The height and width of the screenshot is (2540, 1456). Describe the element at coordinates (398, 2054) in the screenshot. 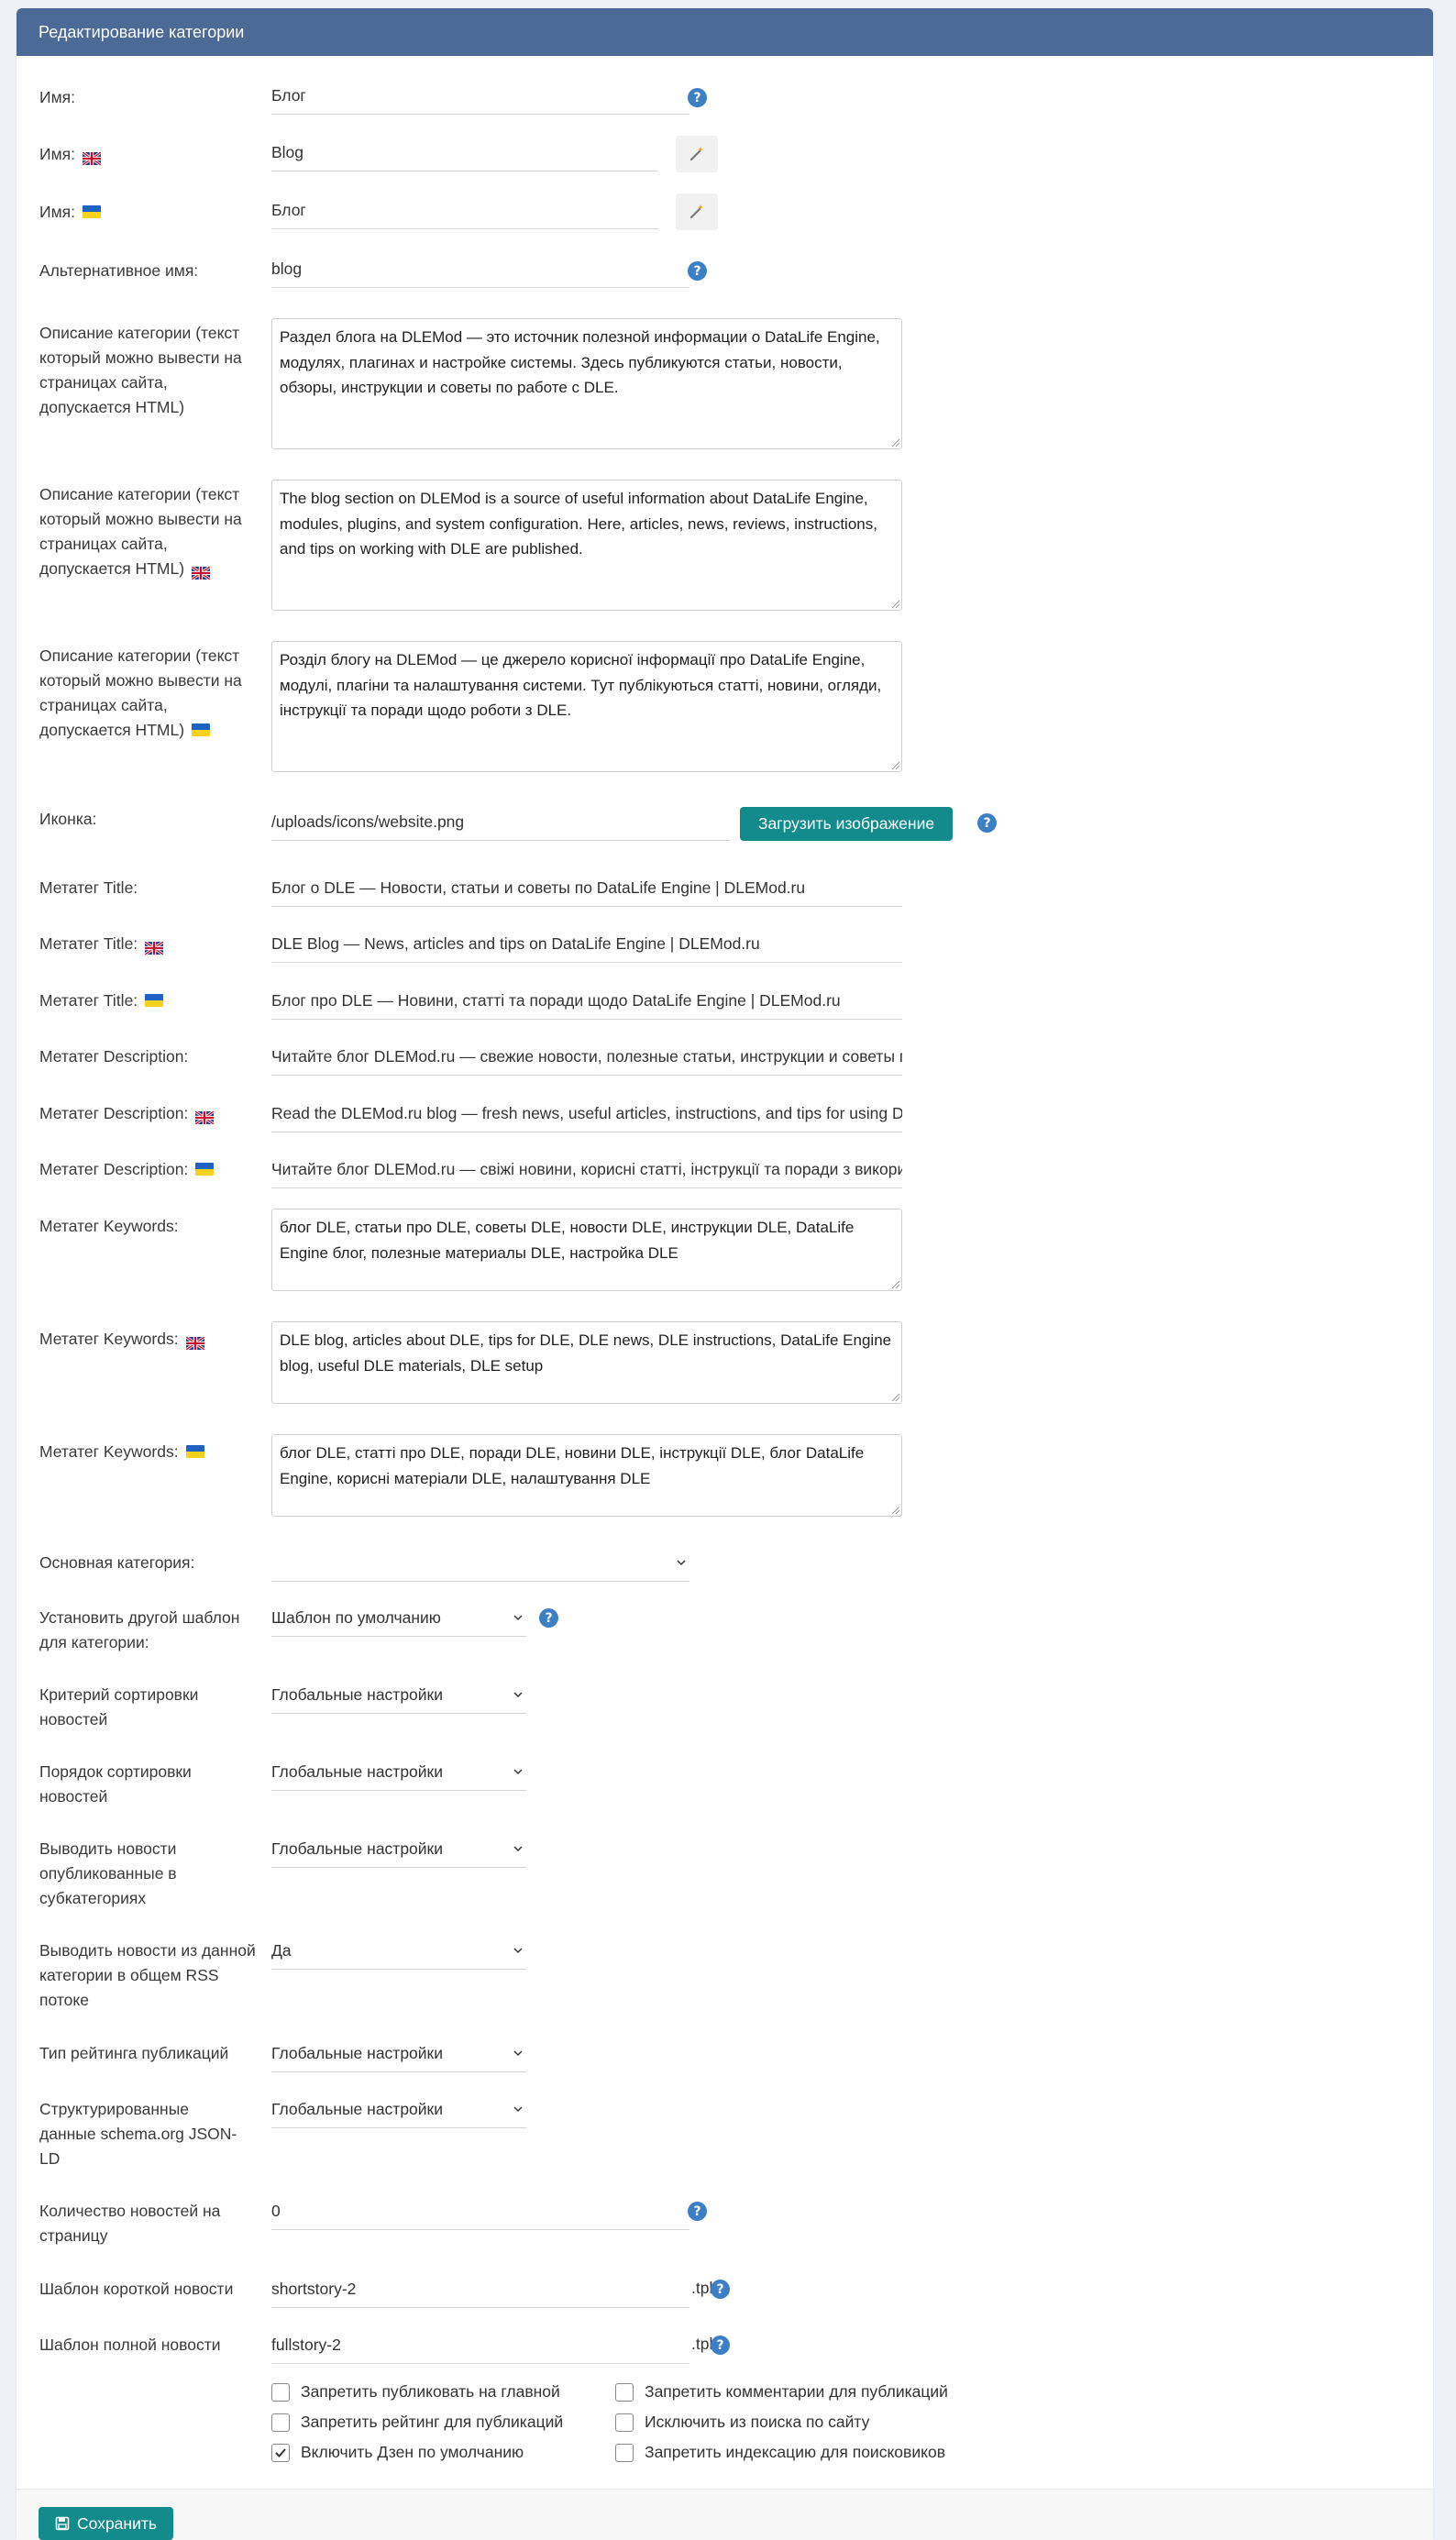

I see `rating-type-select: Глобальные настройки` at that location.